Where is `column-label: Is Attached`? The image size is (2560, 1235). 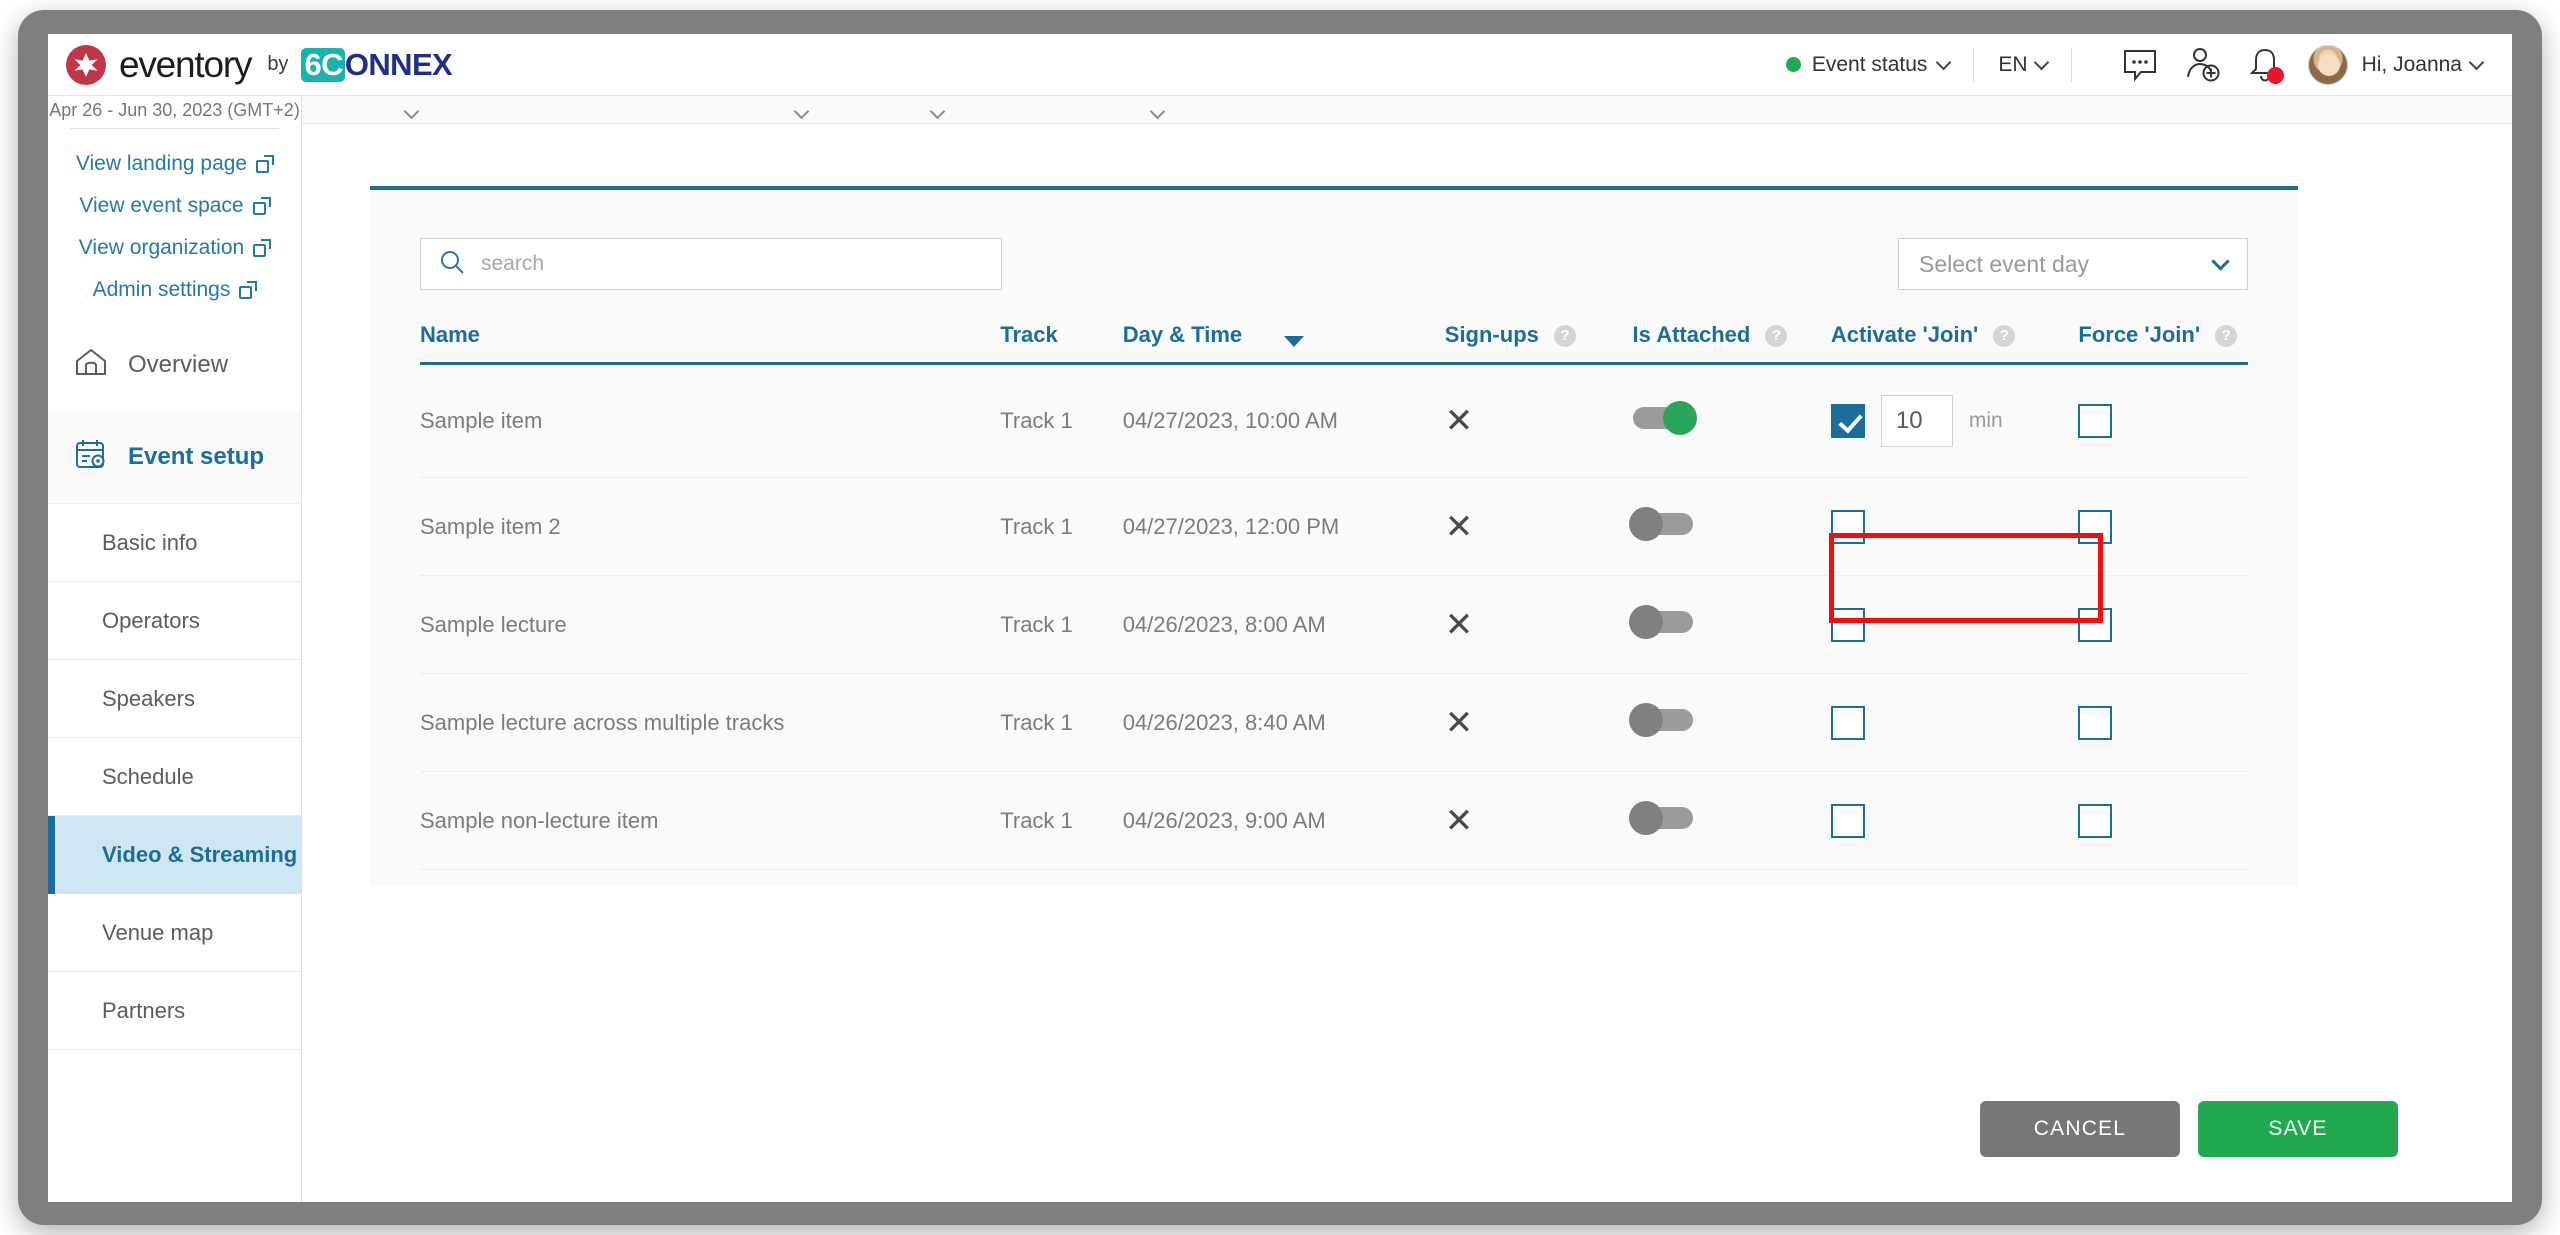 column-label: Is Attached is located at coordinates (1691, 334).